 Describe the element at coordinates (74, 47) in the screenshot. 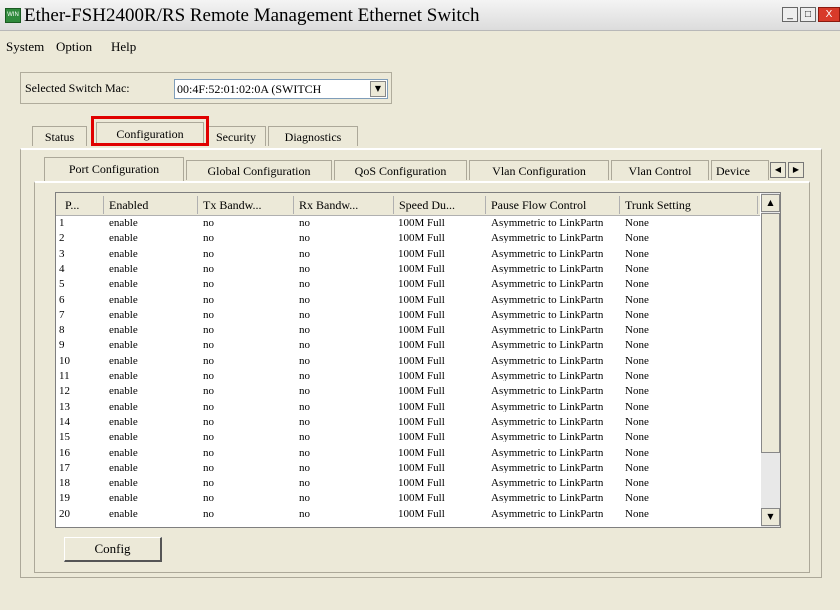

I see `menu-option: Option` at that location.